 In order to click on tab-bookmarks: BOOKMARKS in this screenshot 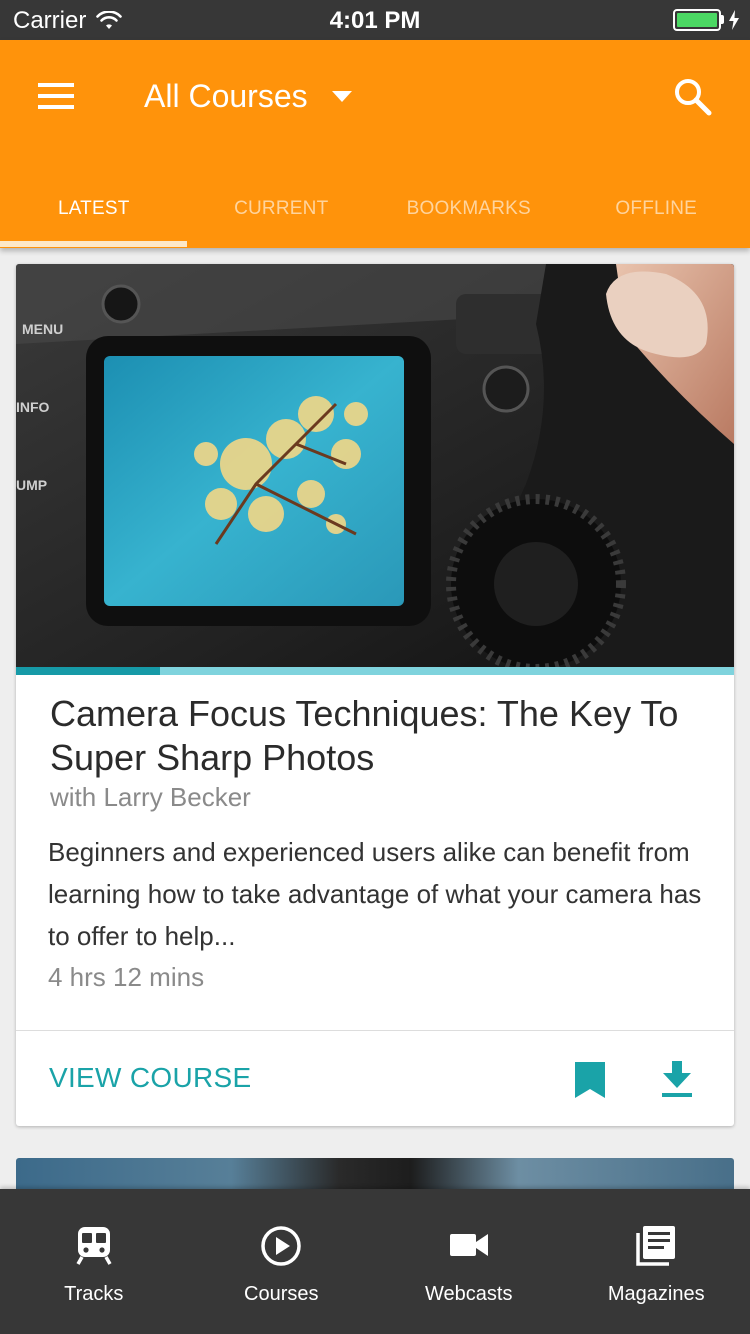, I will do `click(469, 209)`.